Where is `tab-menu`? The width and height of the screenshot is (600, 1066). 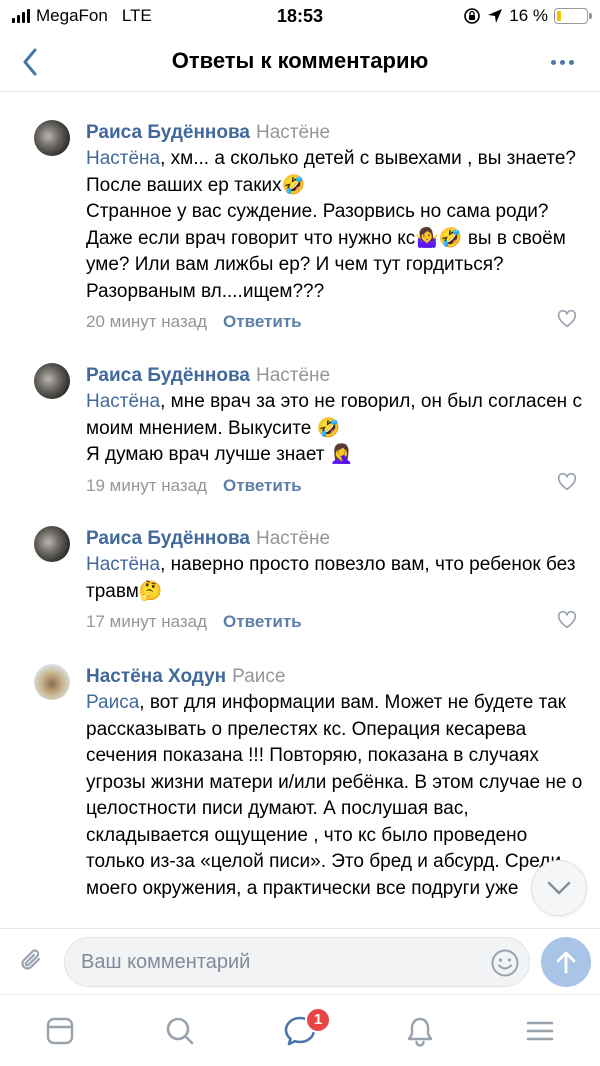 tab-menu is located at coordinates (540, 1031).